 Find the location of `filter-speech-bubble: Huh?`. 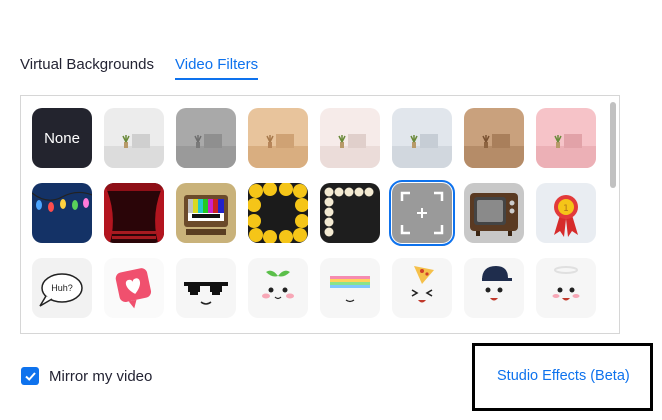

filter-speech-bubble: Huh? is located at coordinates (62, 288).